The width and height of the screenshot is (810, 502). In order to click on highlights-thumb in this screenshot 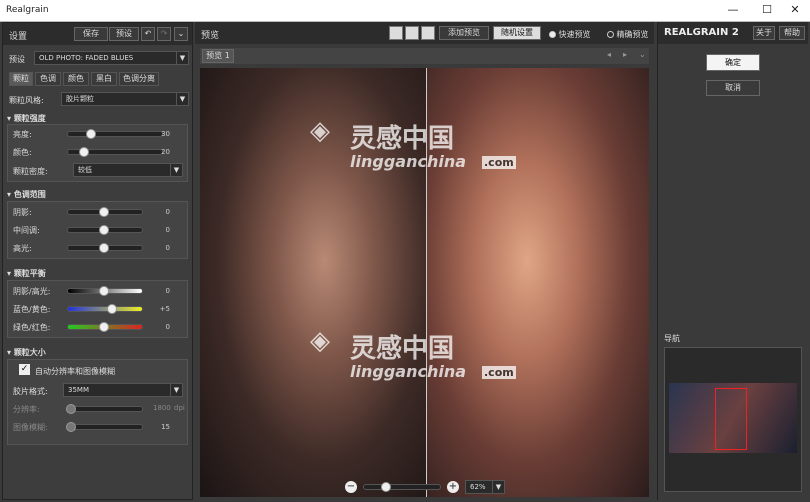, I will do `click(104, 248)`.